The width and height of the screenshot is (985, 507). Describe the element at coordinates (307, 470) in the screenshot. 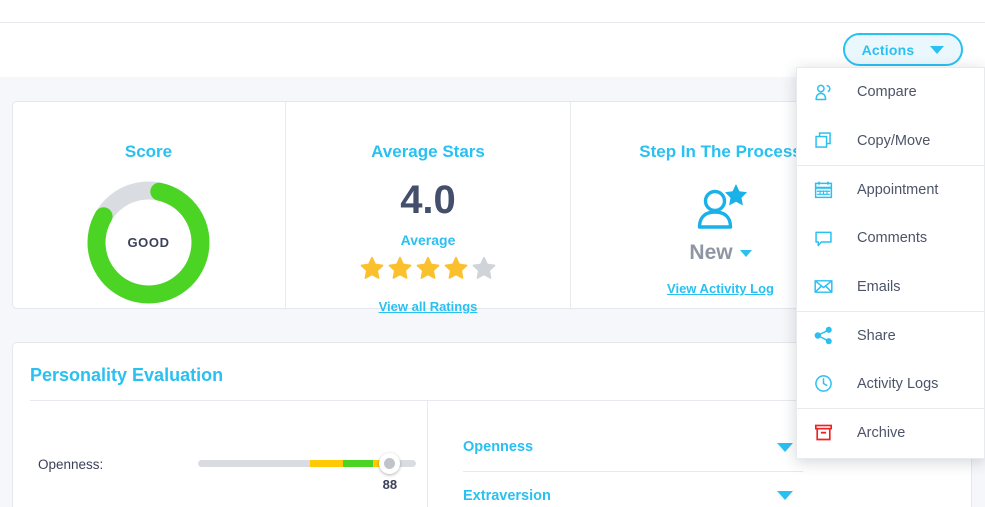

I see `slider-openness: 88` at that location.